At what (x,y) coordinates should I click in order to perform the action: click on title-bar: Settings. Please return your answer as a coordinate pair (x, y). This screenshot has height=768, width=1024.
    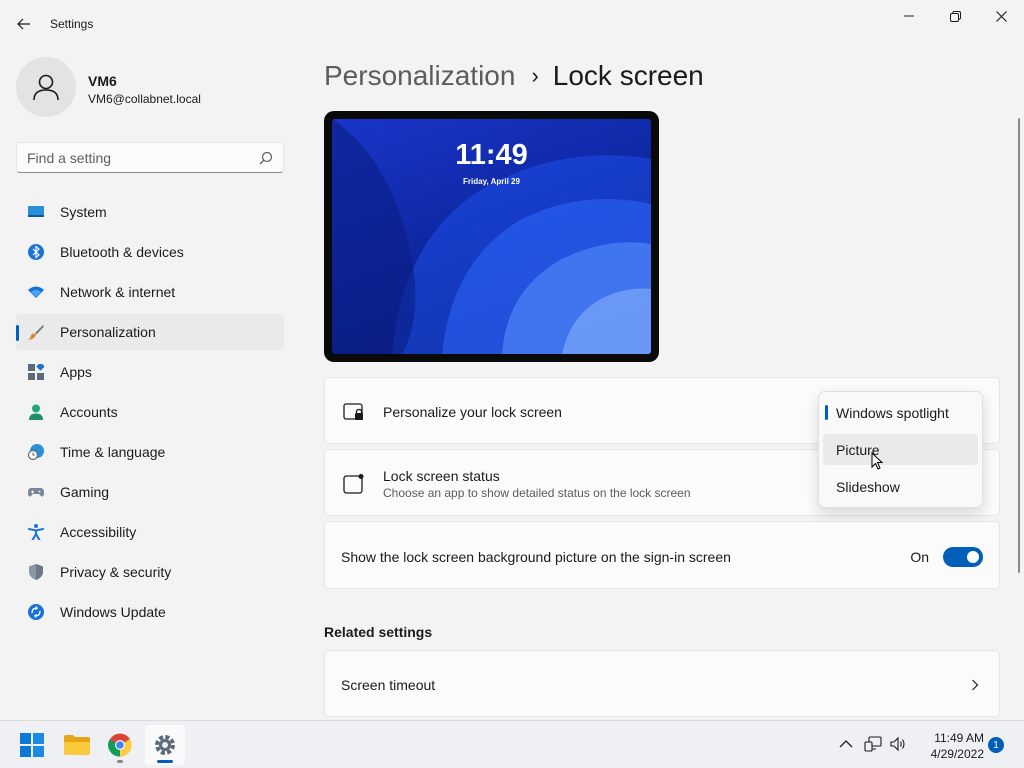
    Looking at the image, I should click on (512, 24).